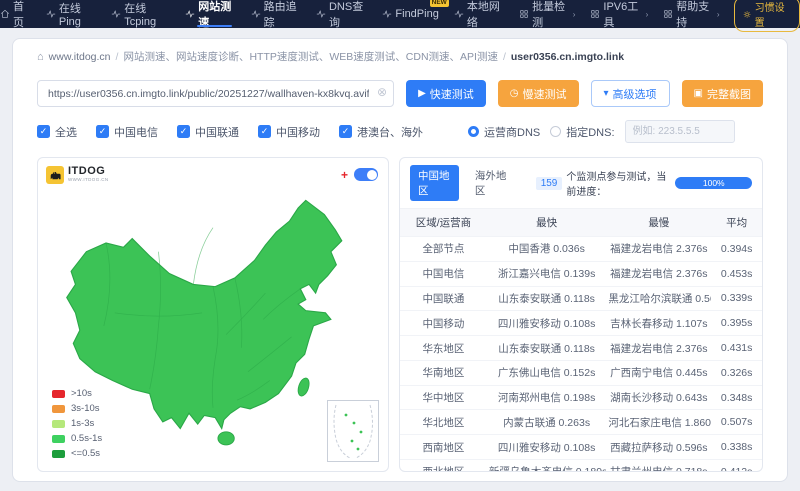 Image resolution: width=800 pixels, height=491 pixels. I want to click on nav-item-0: 首页, so click(15, 14).